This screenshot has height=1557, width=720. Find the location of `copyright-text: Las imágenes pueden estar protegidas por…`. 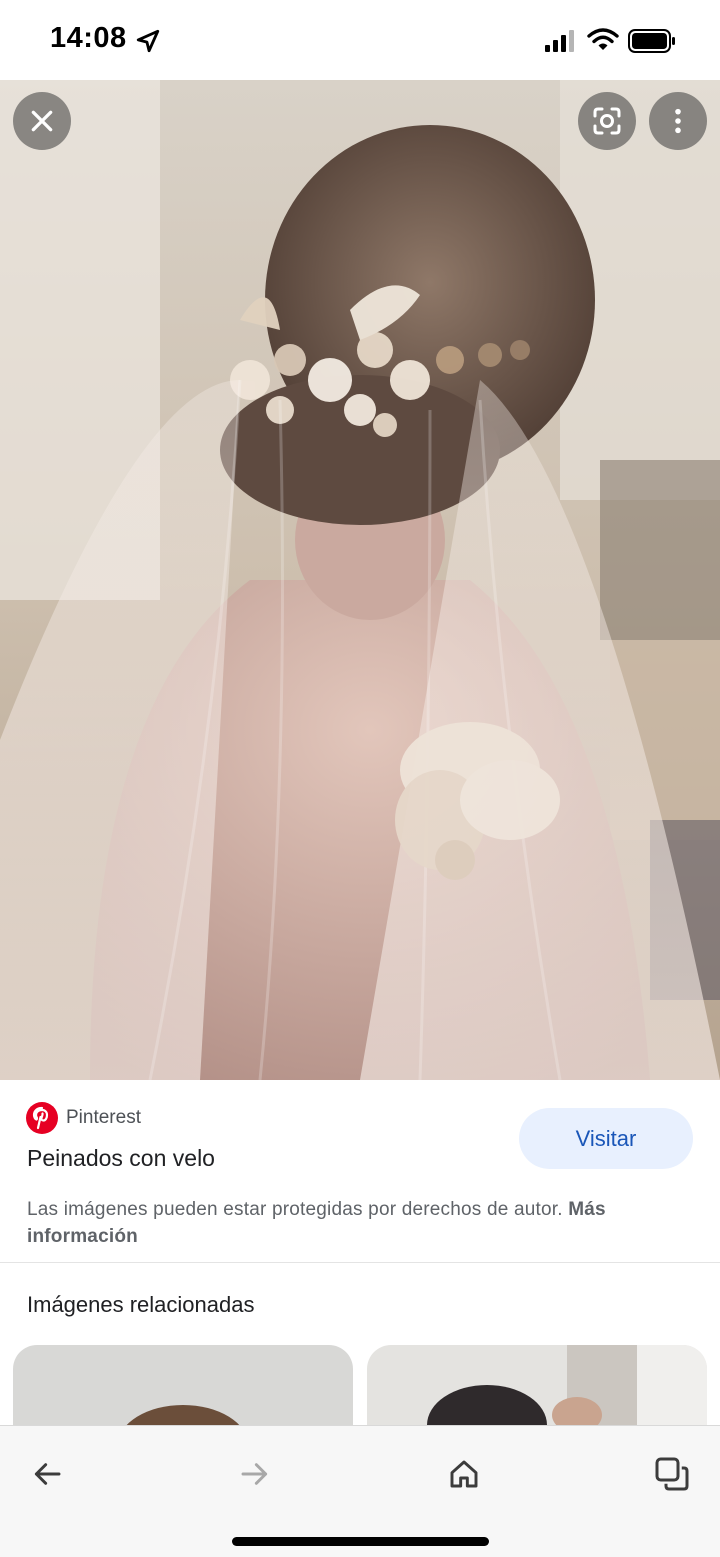

copyright-text: Las imágenes pueden estar protegidas por… is located at coordinates (295, 1209).